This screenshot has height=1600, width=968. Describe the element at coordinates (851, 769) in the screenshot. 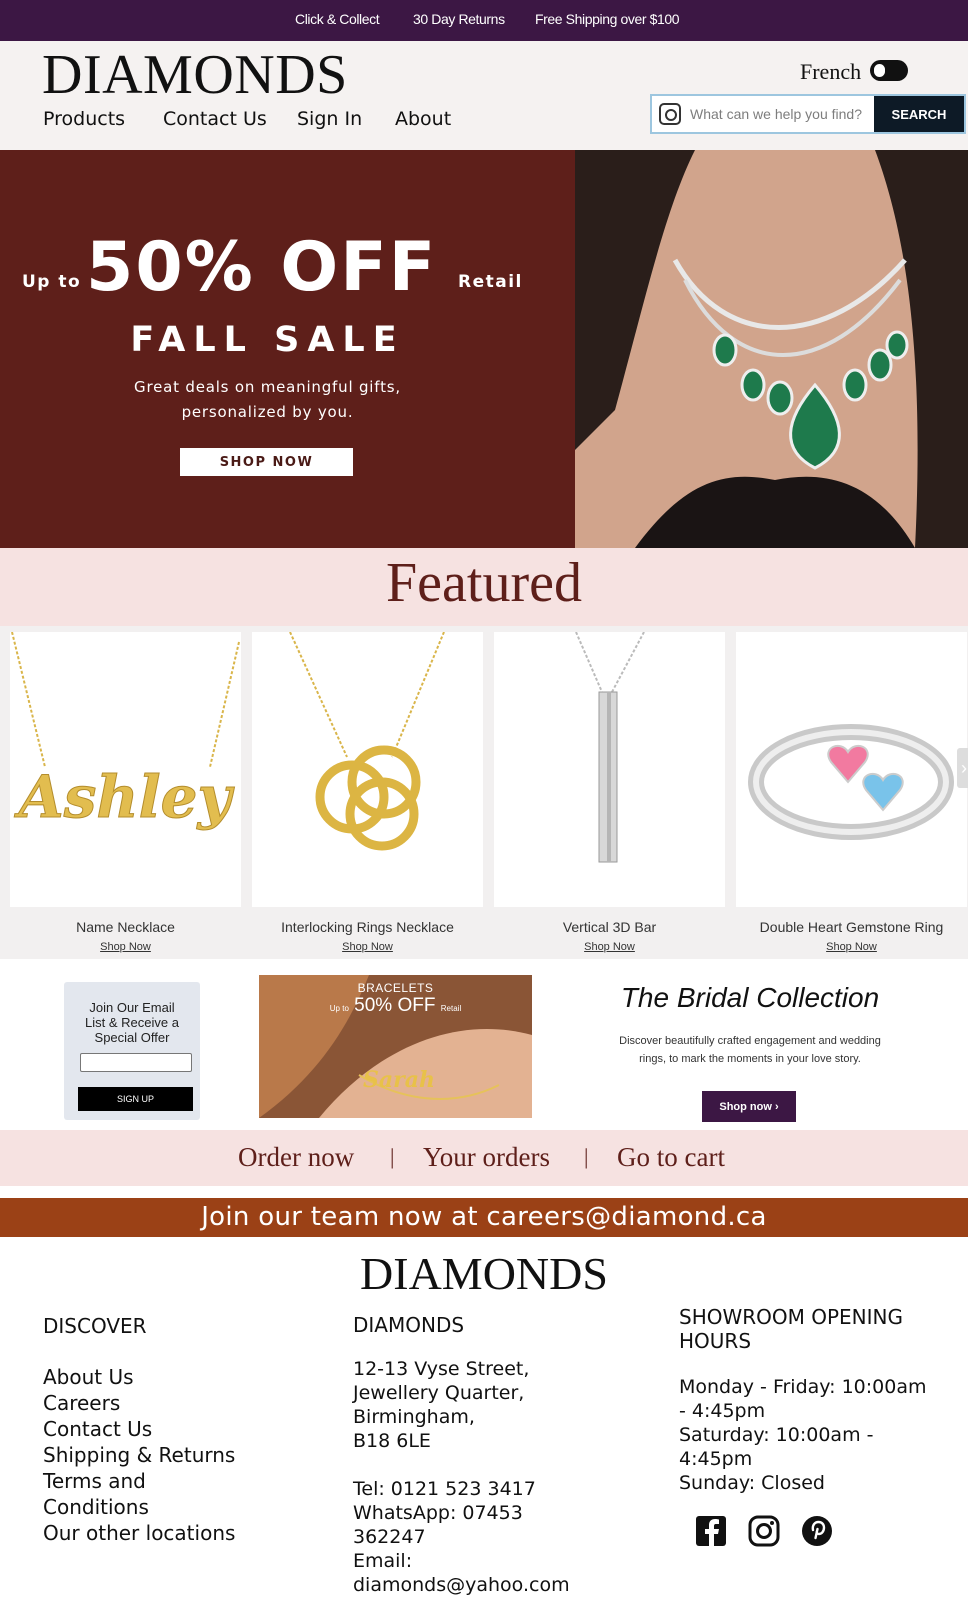

I see `heart-ring-image` at that location.